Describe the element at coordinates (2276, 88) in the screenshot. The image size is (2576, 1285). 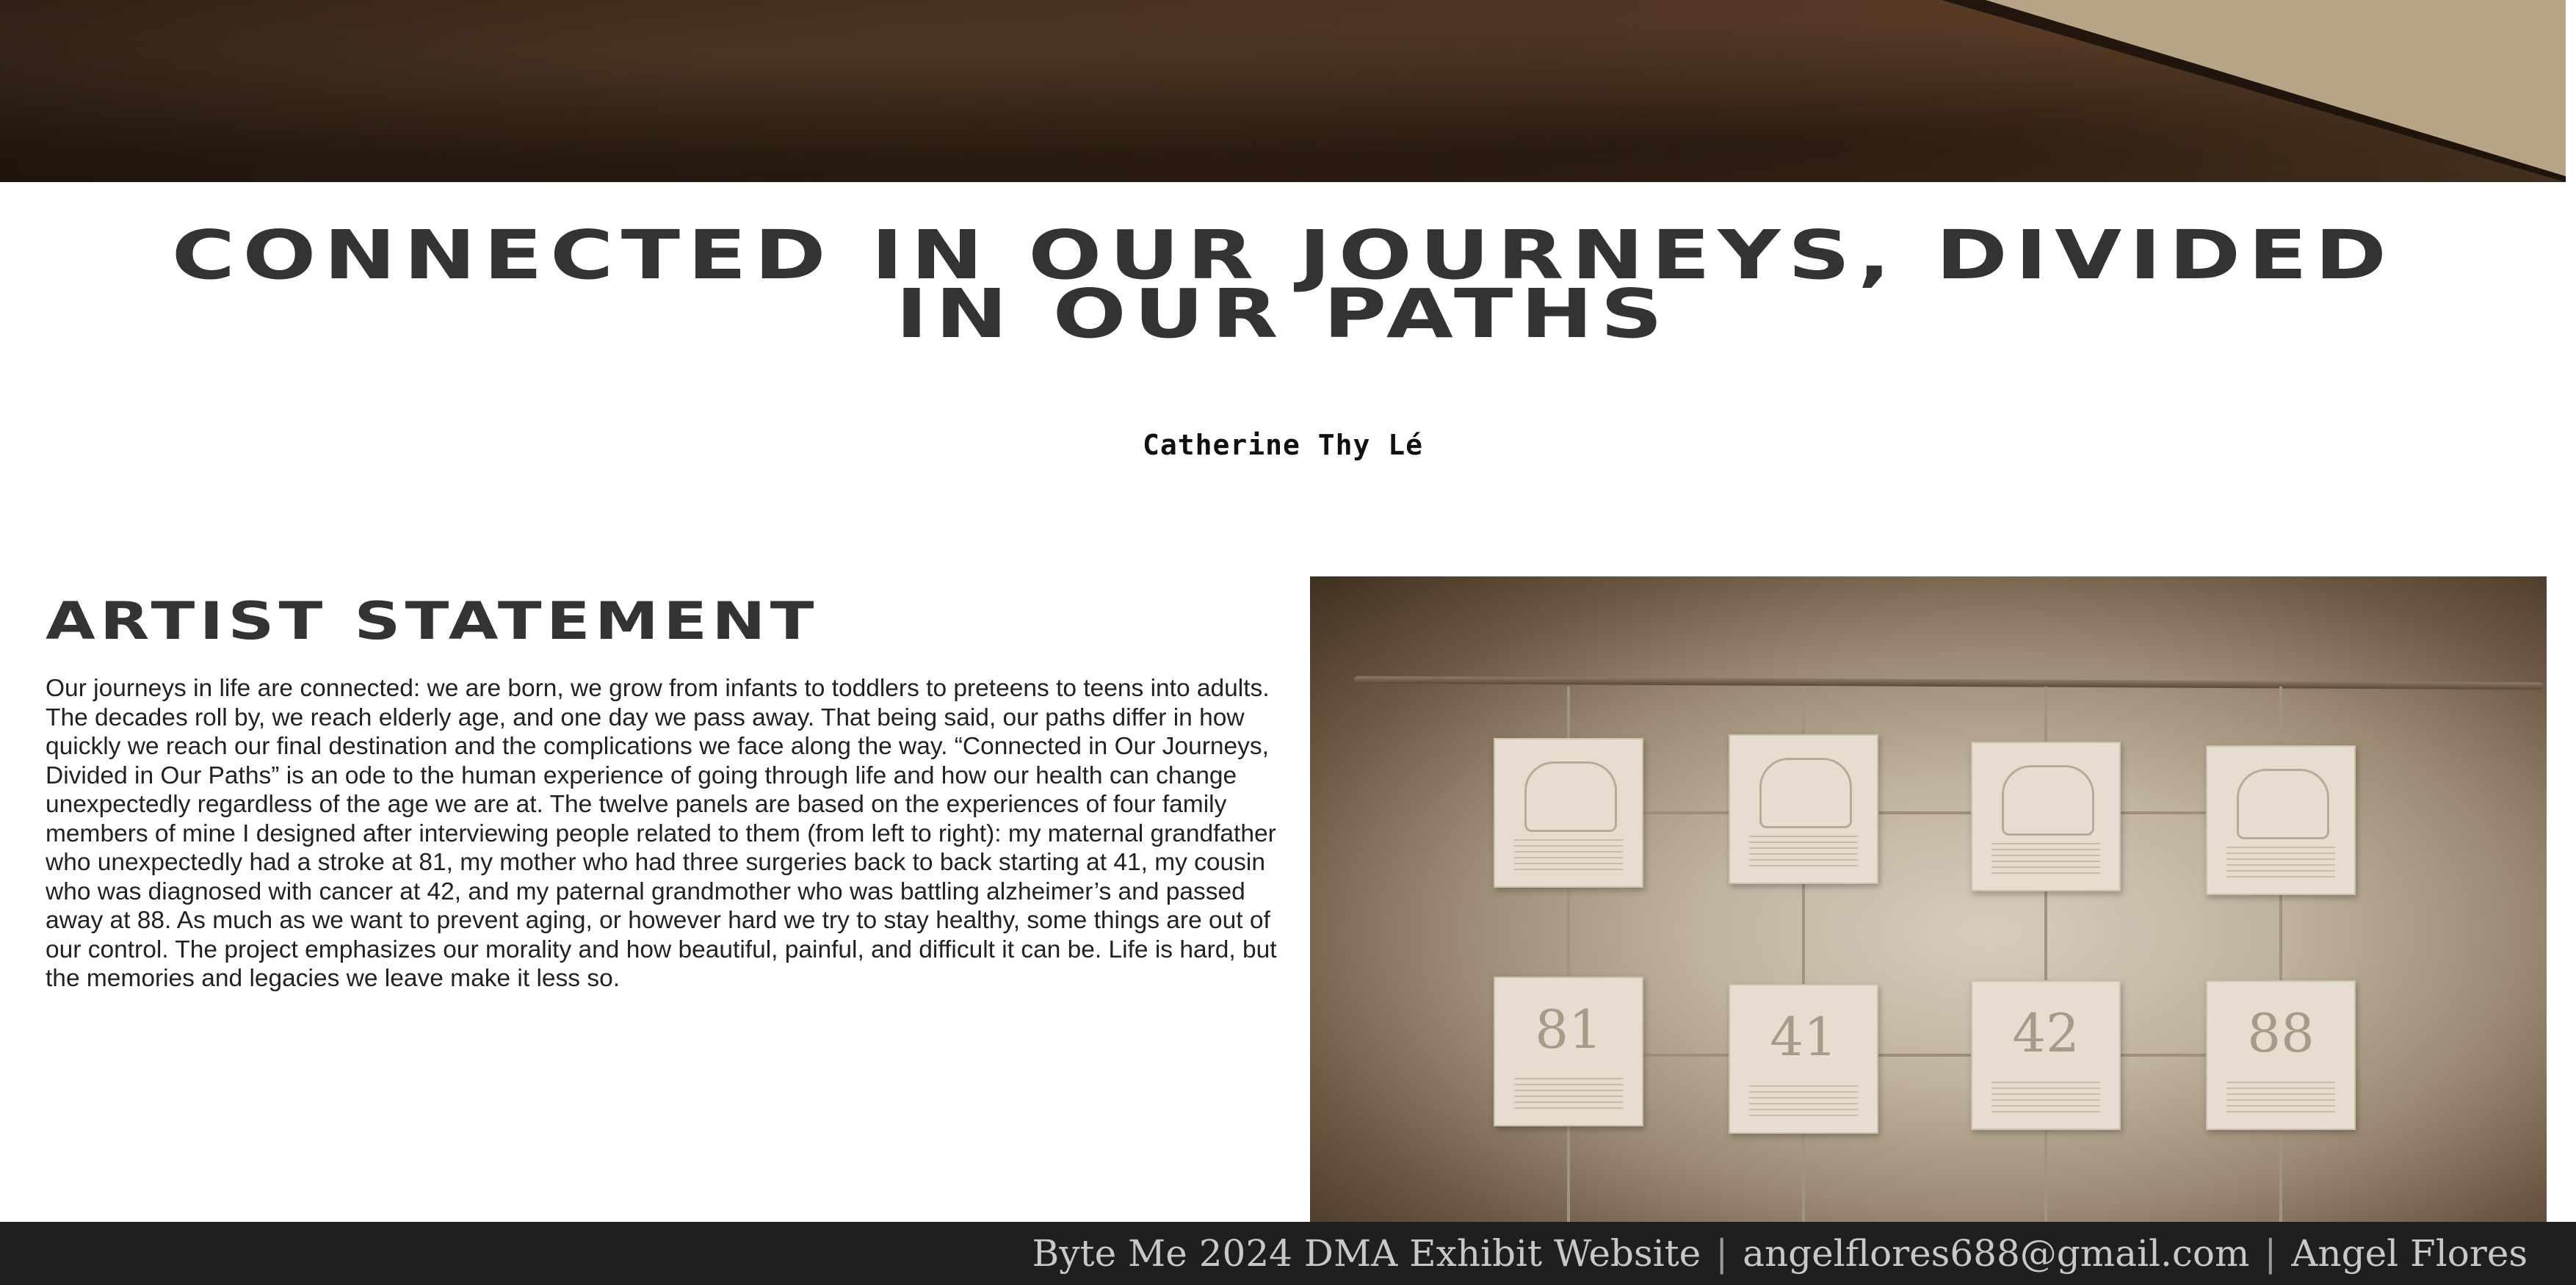
I see `hero-wall-corner` at that location.